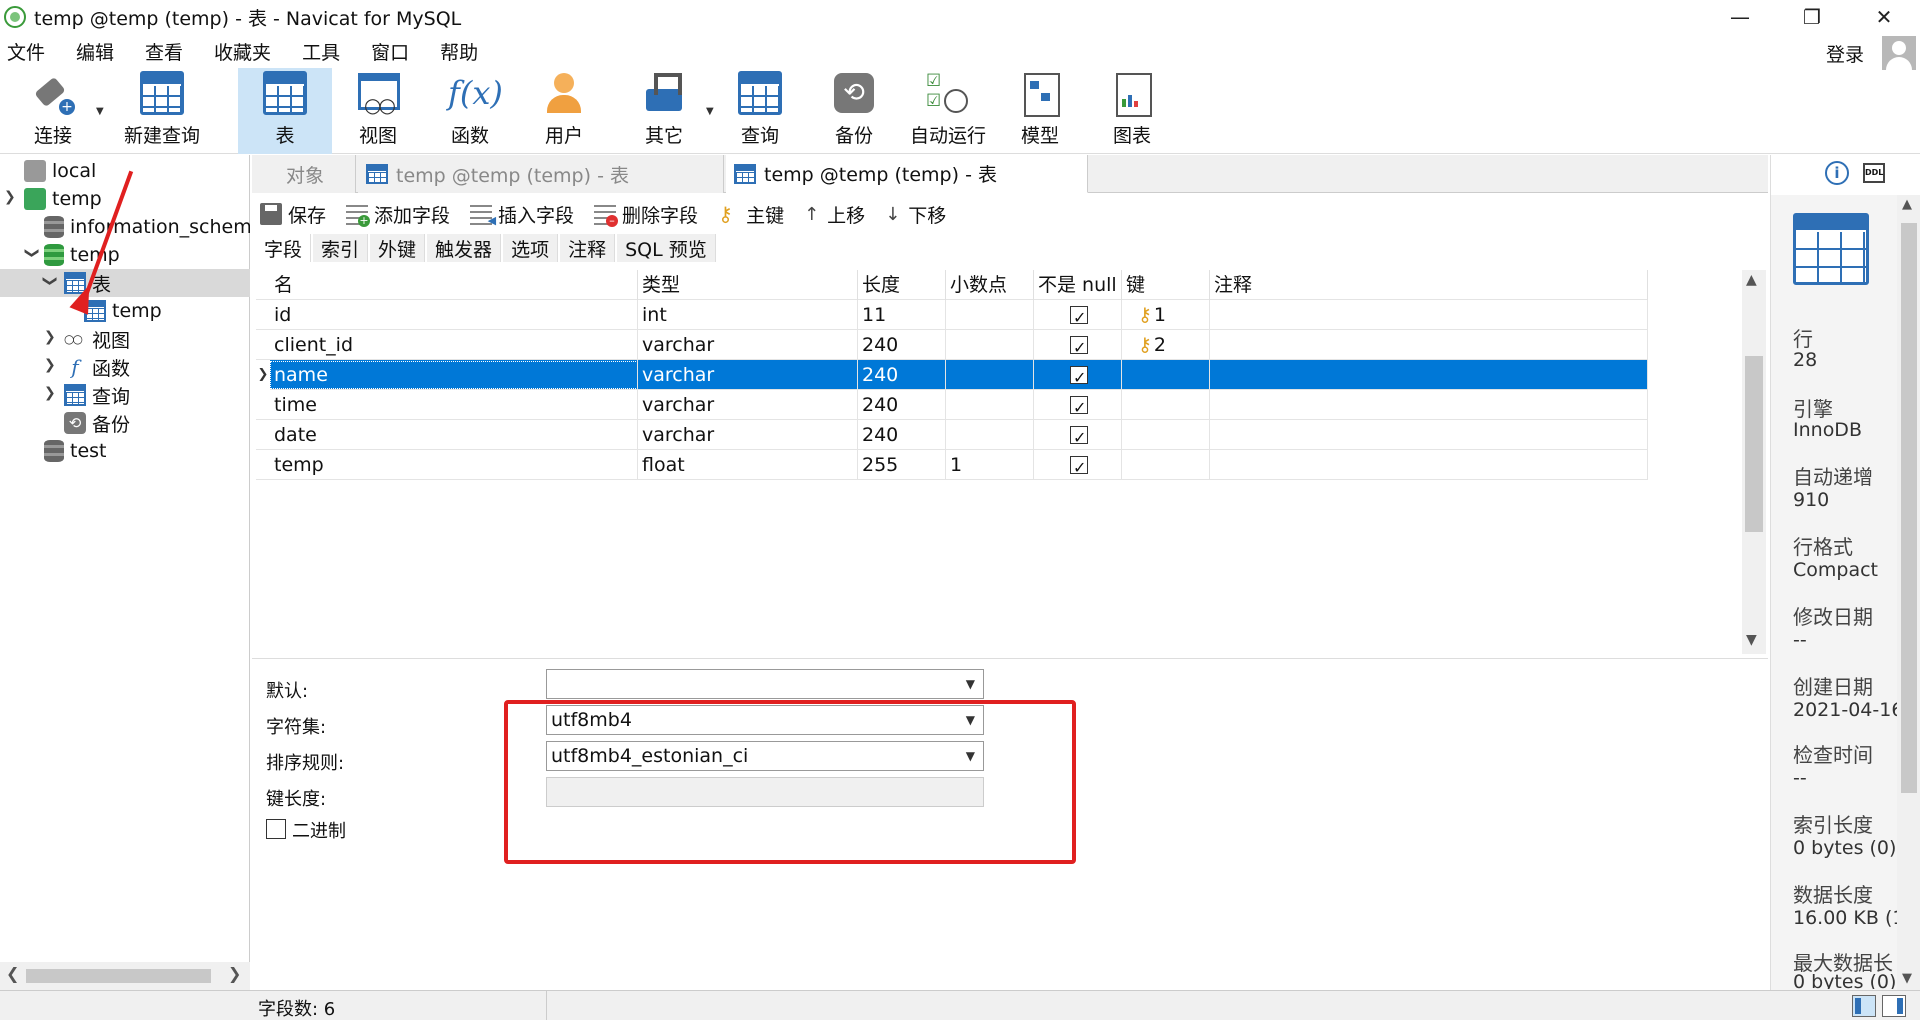 The image size is (1920, 1020). What do you see at coordinates (341, 248) in the screenshot?
I see `tab-indexes: 索引` at bounding box center [341, 248].